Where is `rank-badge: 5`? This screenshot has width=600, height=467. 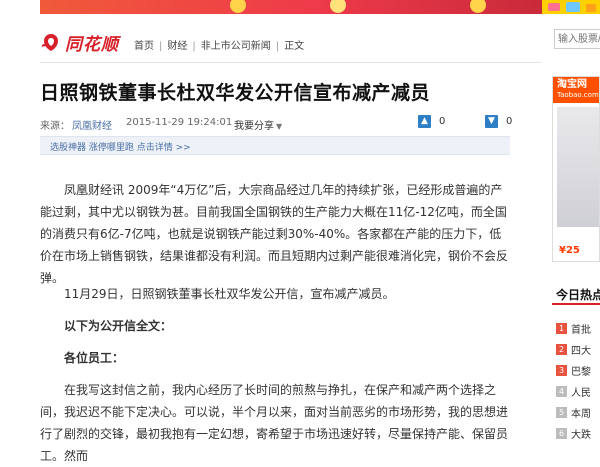 rank-badge: 5 is located at coordinates (561, 412).